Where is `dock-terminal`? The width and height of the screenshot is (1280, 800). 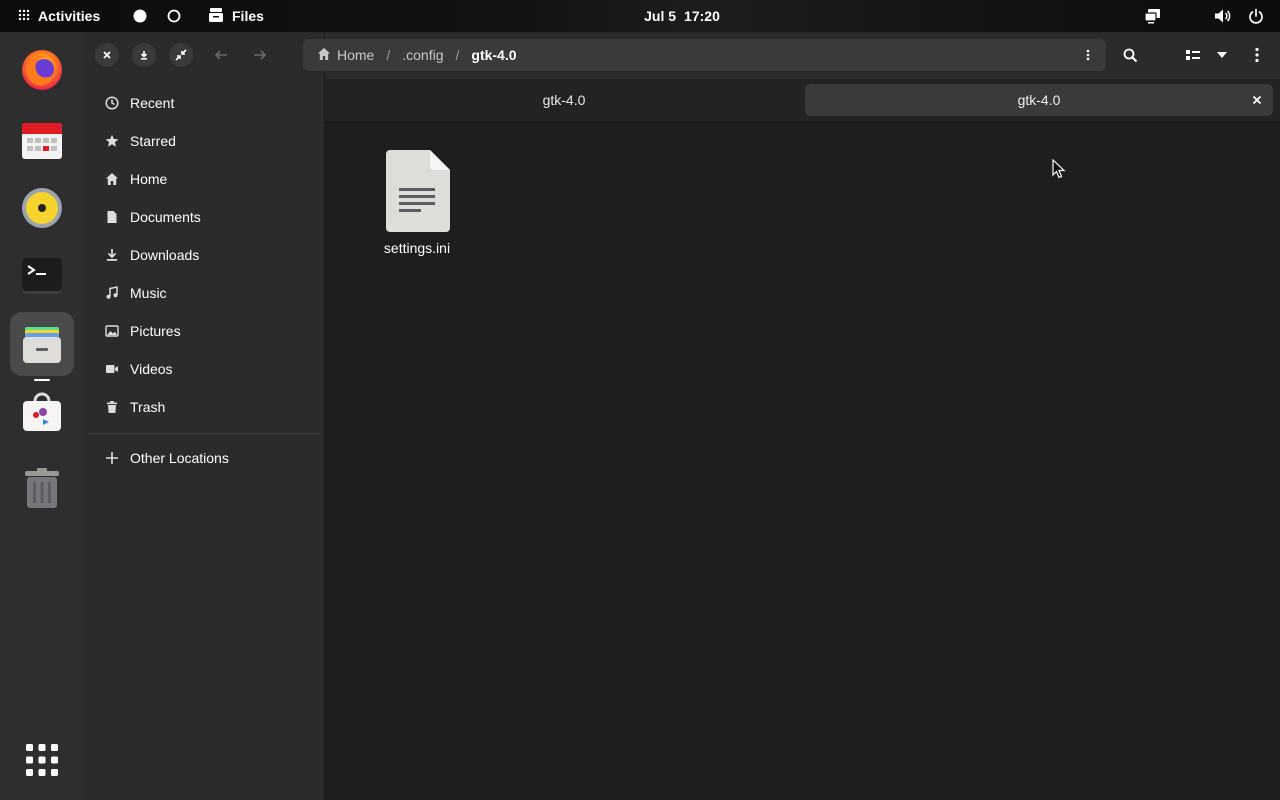 dock-terminal is located at coordinates (42, 276).